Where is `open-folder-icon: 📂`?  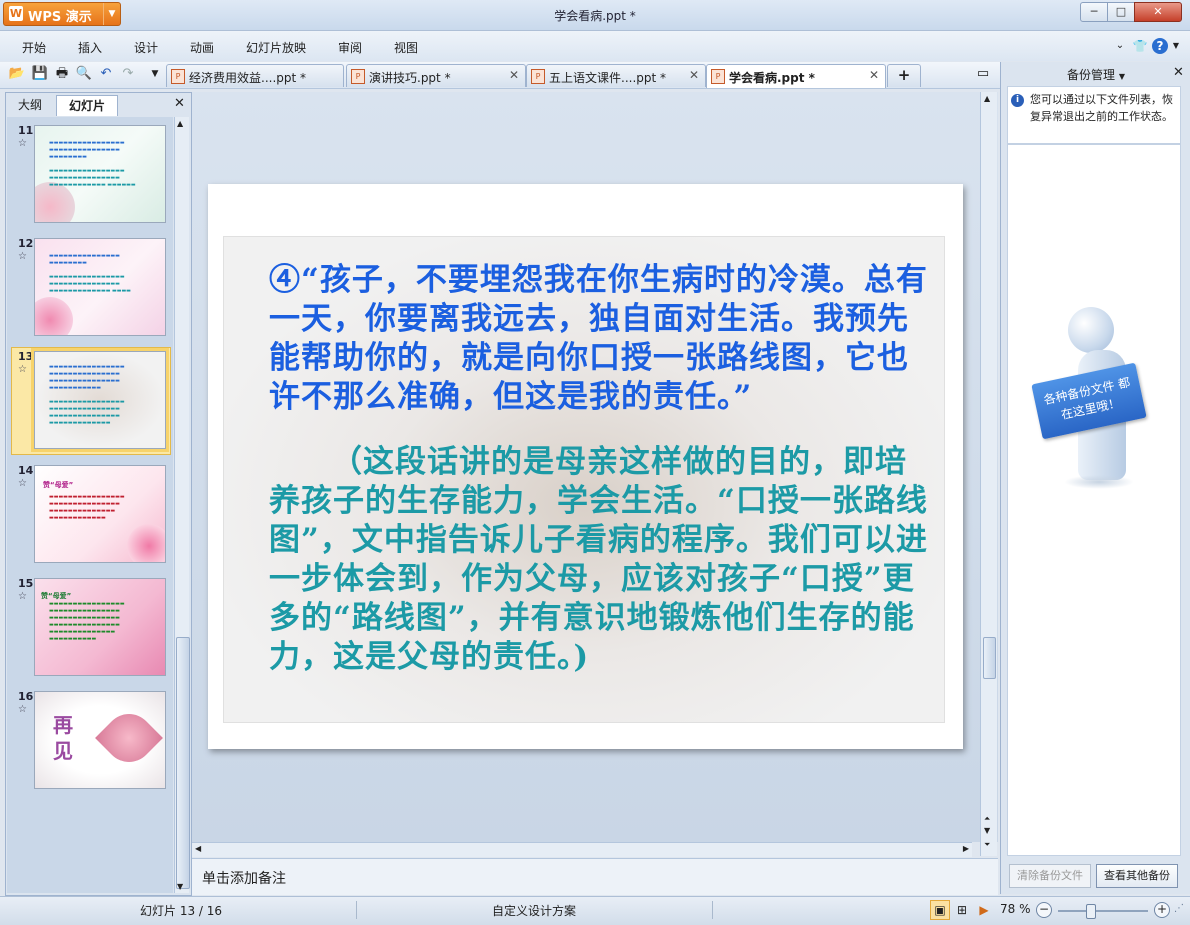 open-folder-icon: 📂 is located at coordinates (17, 74).